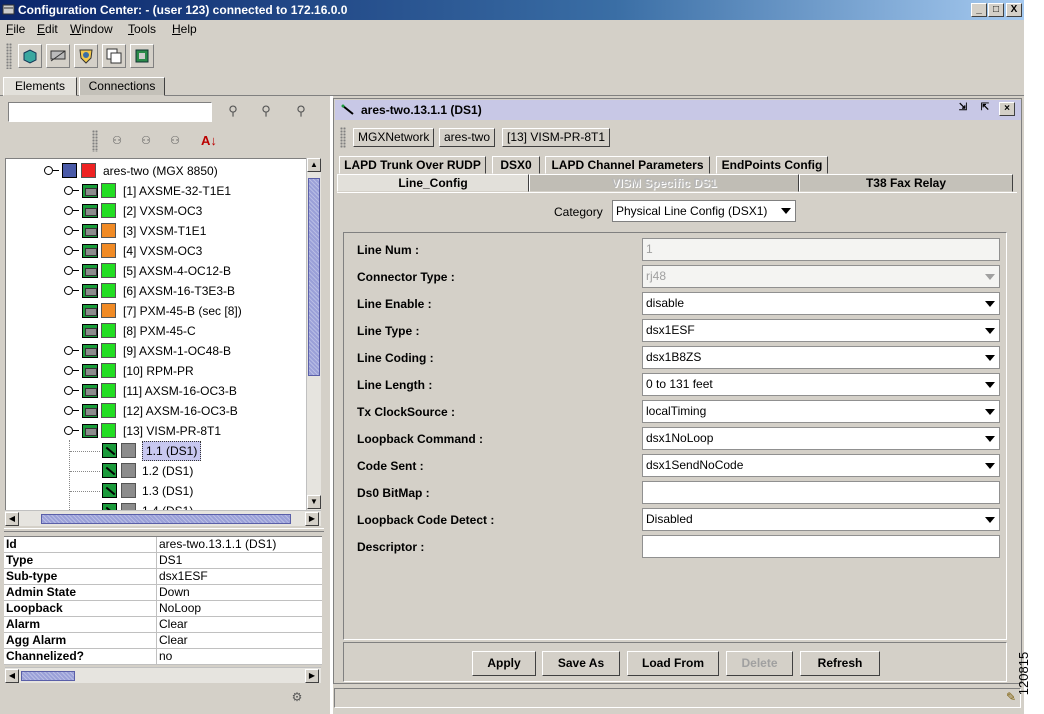 This screenshot has height=714, width=1044. What do you see at coordinates (314, 165) in the screenshot?
I see `scroll-up-arrow-icon: ▲` at bounding box center [314, 165].